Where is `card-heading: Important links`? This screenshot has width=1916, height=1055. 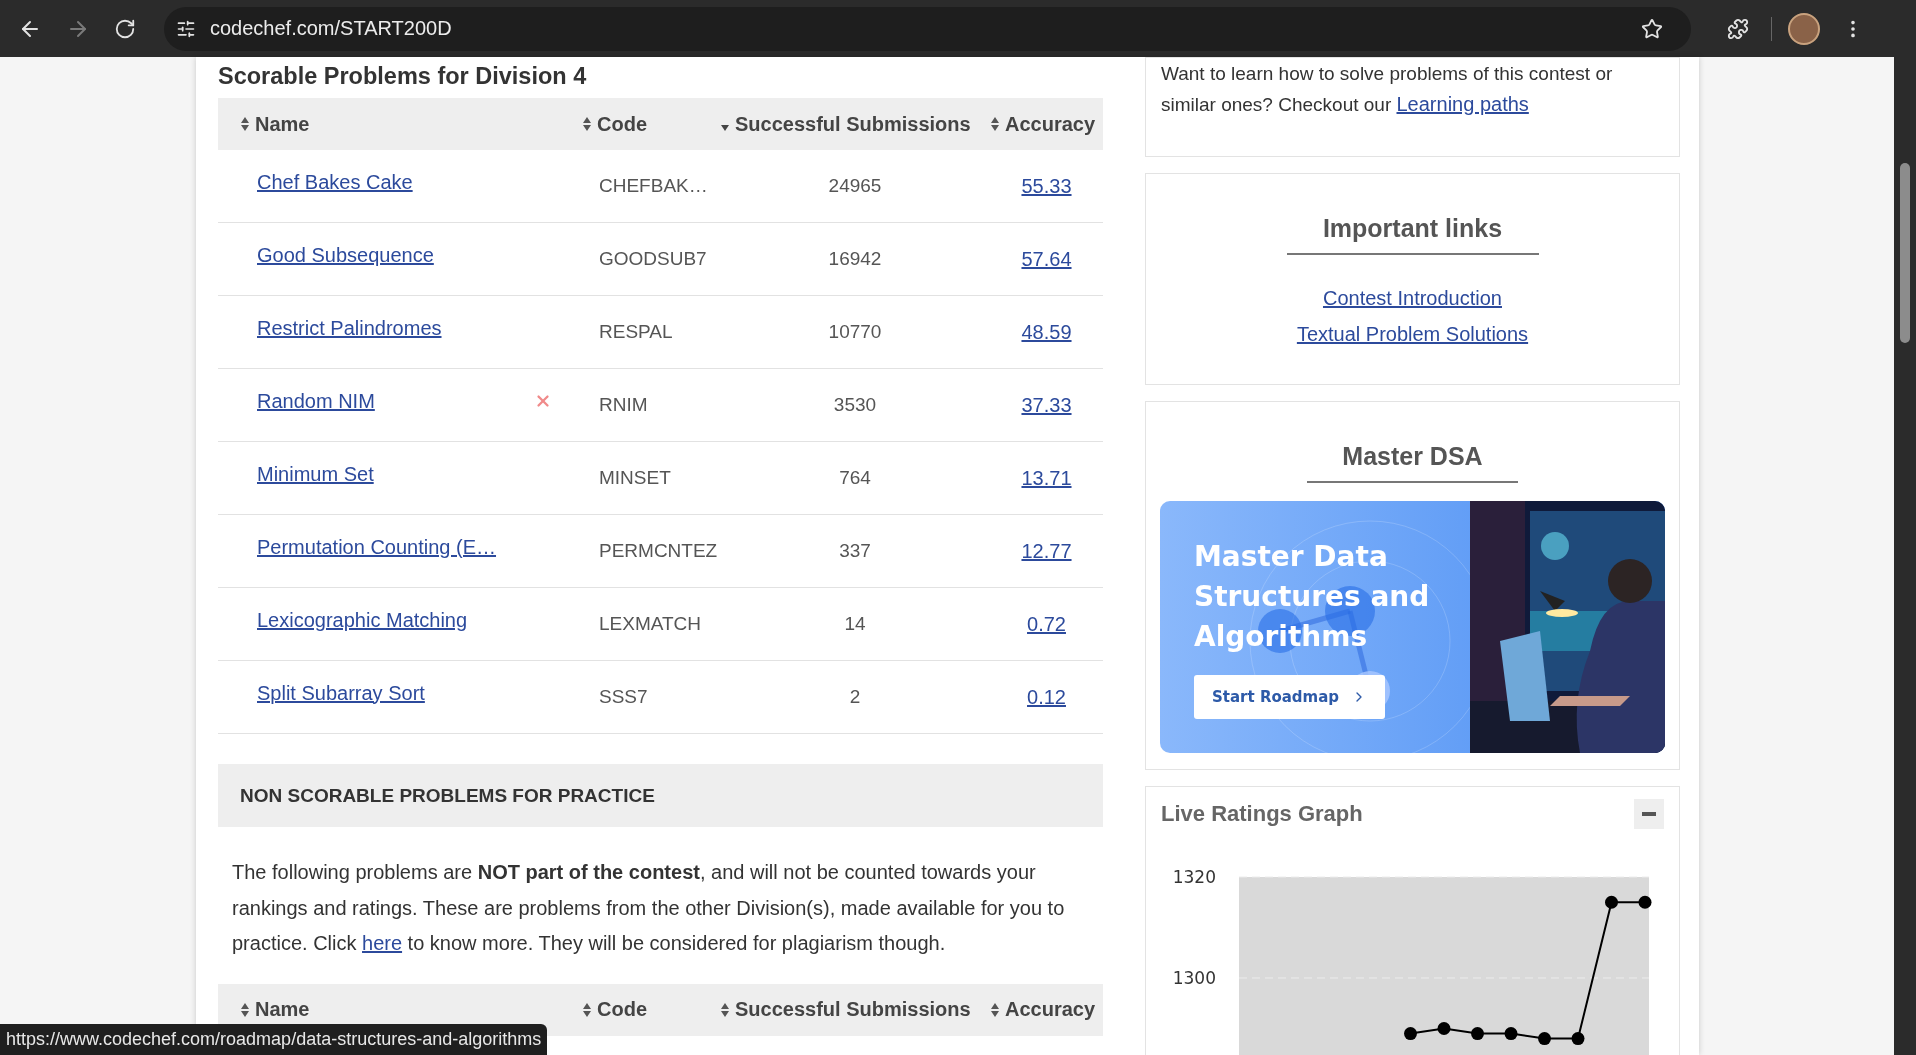
card-heading: Important links is located at coordinates (1412, 234).